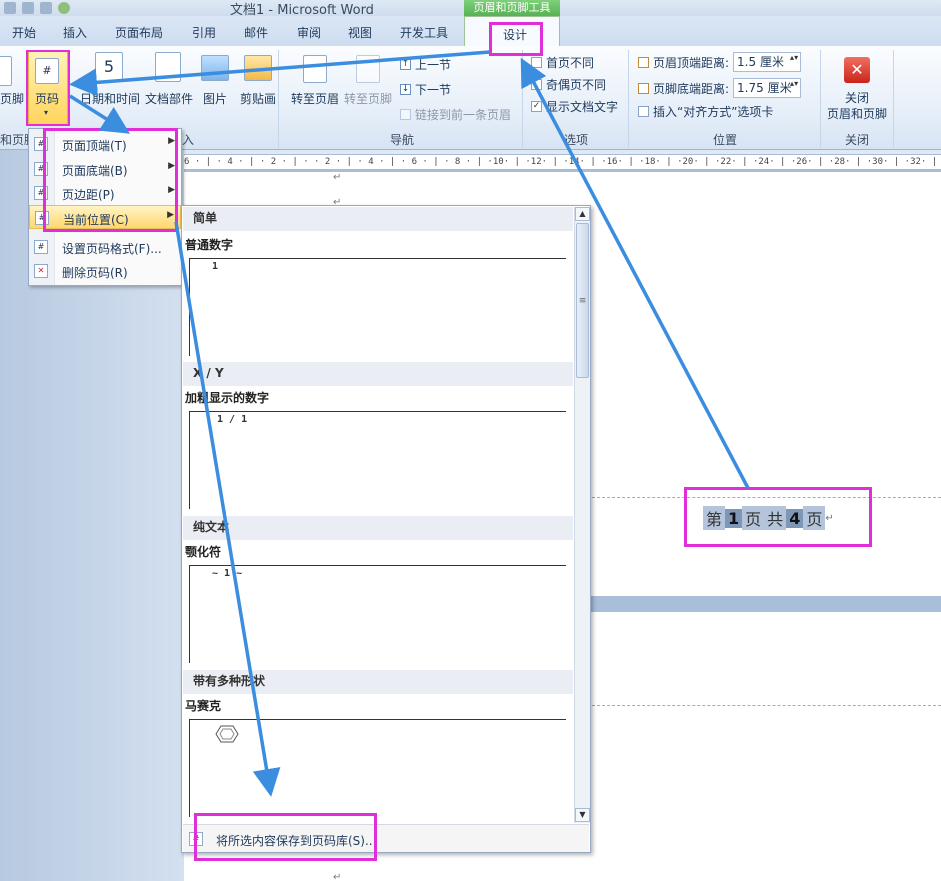 This screenshot has width=941, height=881. What do you see at coordinates (570, 63) in the screenshot?
I see `diff-first-label: 首页不同` at bounding box center [570, 63].